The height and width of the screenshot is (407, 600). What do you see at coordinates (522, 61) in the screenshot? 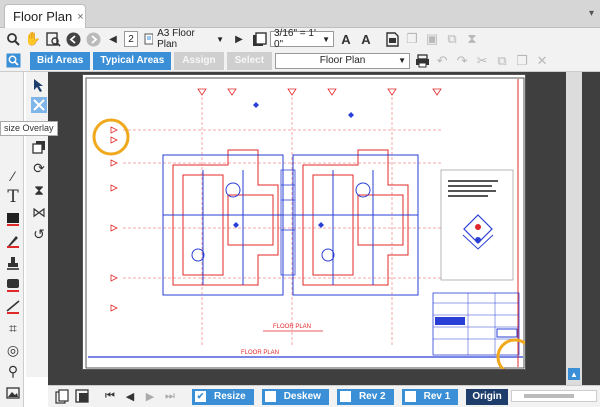
I see `paste-icon: ❐` at bounding box center [522, 61].